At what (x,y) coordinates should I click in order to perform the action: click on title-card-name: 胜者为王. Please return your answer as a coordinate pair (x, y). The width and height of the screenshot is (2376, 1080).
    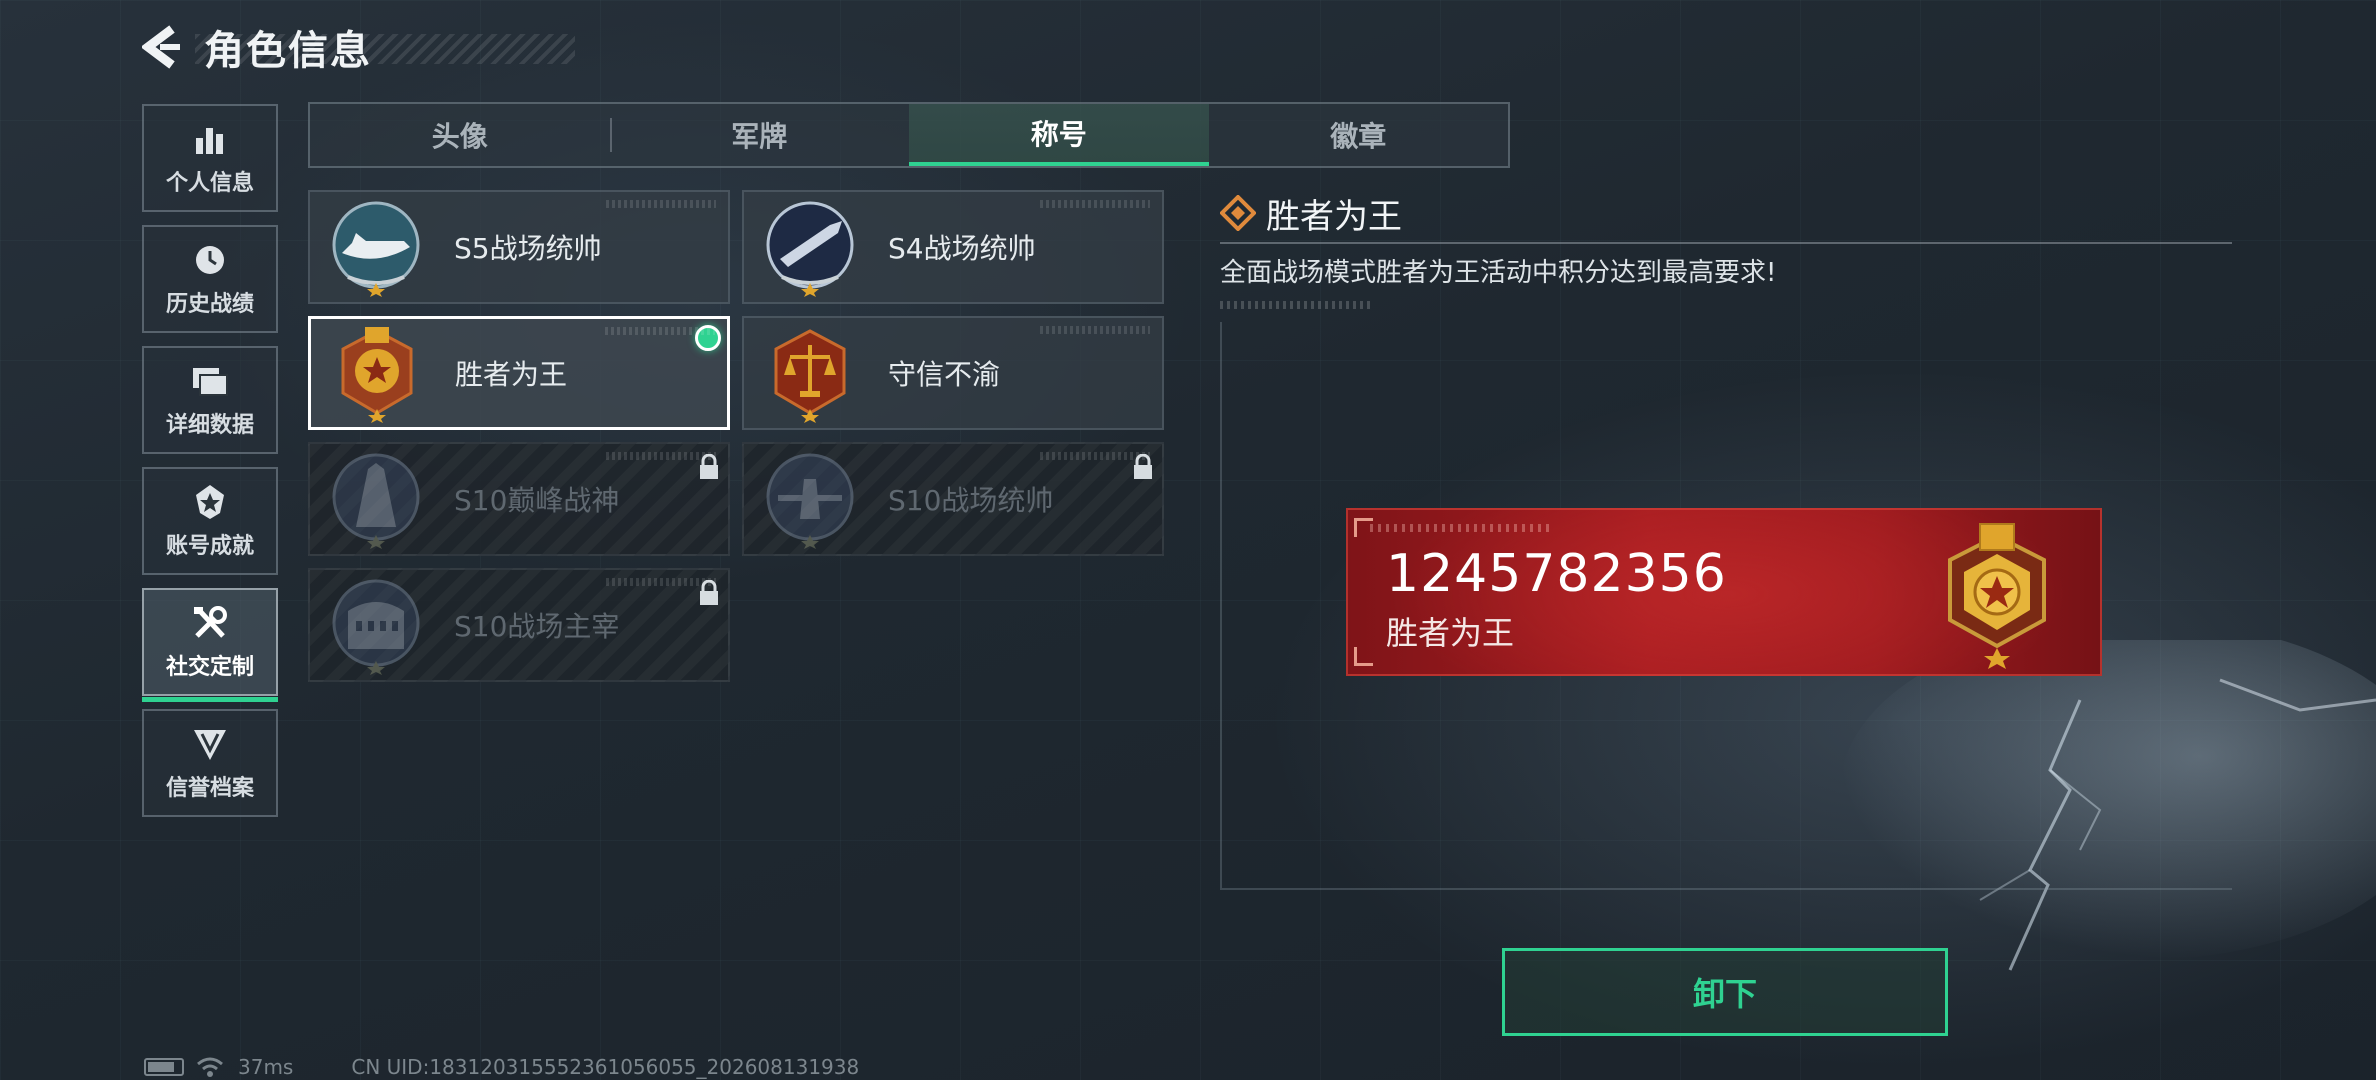
    Looking at the image, I should click on (511, 374).